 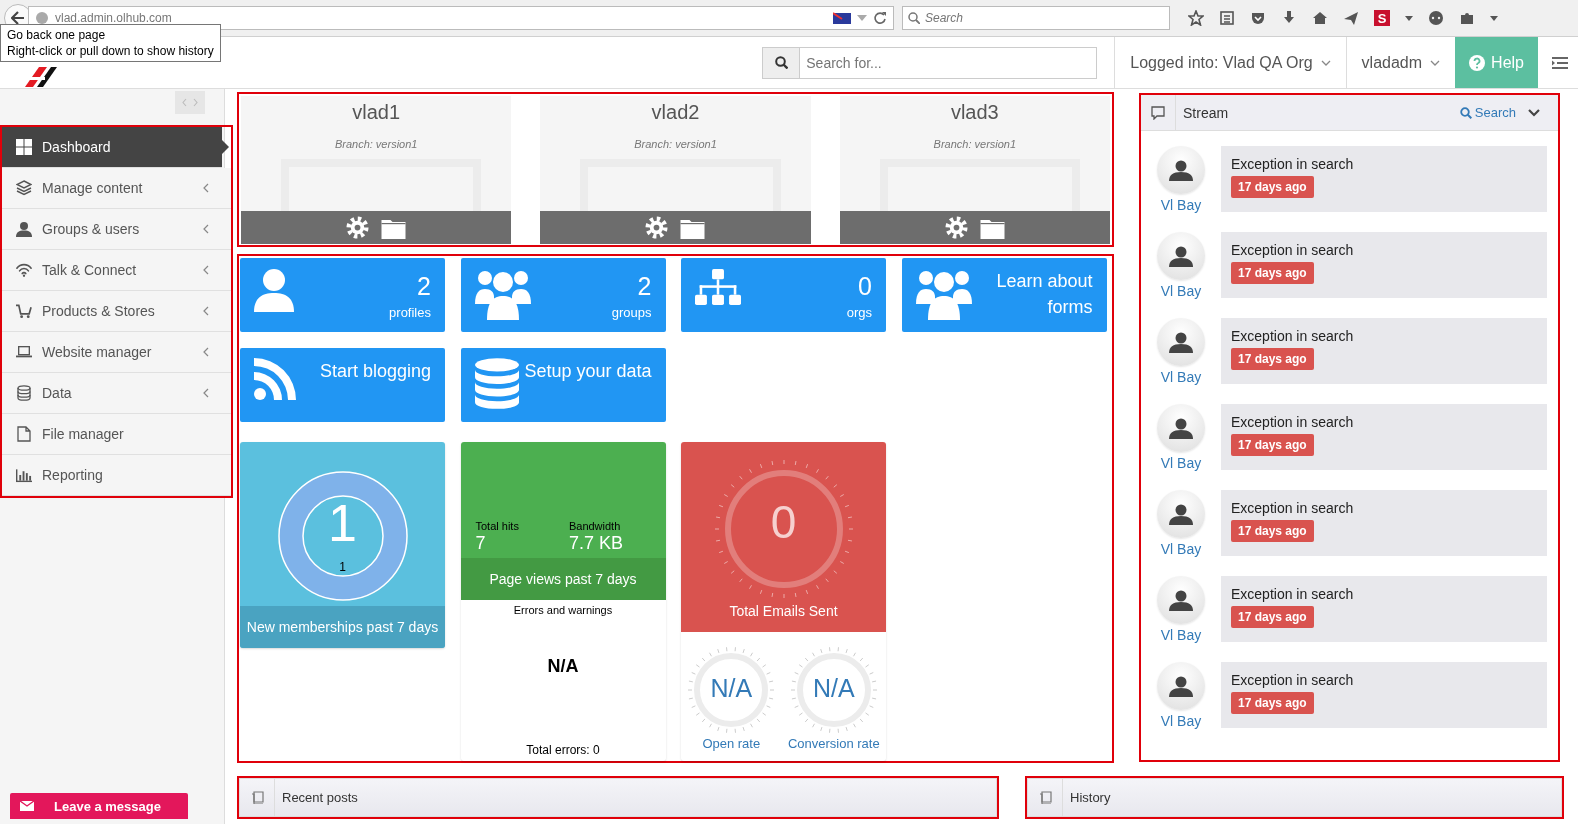 I want to click on logo-icon, so click(x=41, y=78).